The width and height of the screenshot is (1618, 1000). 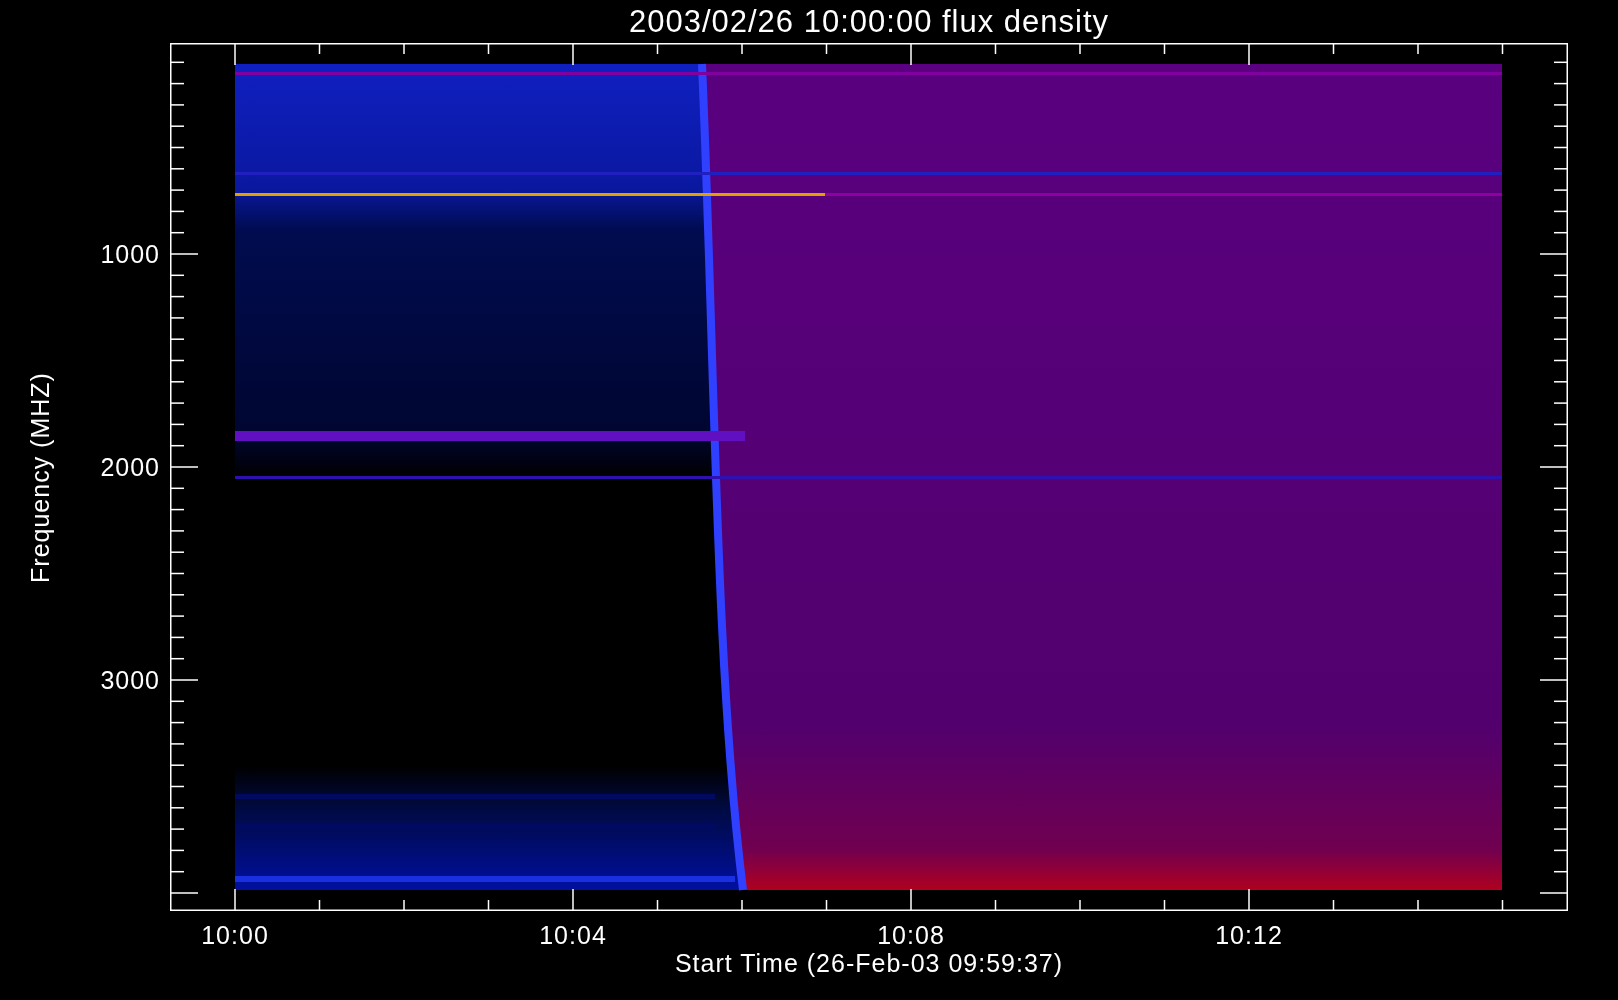 What do you see at coordinates (130, 254) in the screenshot?
I see `y-tick-label: 1000` at bounding box center [130, 254].